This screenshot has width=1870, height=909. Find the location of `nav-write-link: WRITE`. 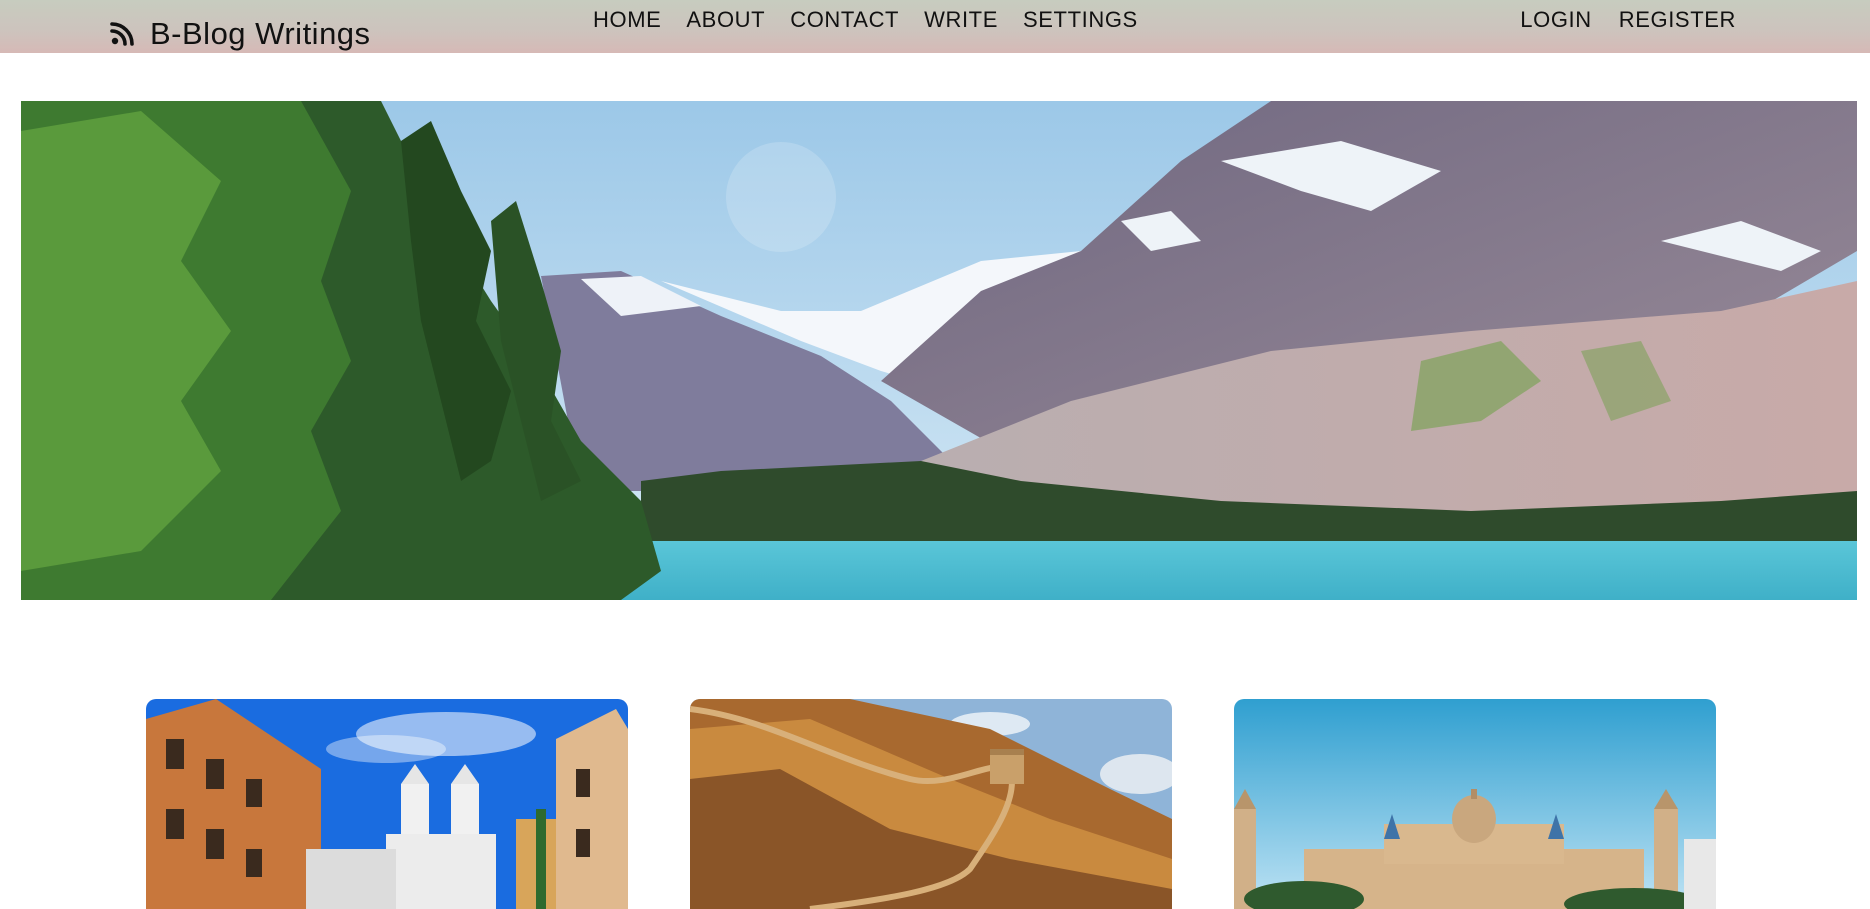

nav-write-link: WRITE is located at coordinates (961, 20).